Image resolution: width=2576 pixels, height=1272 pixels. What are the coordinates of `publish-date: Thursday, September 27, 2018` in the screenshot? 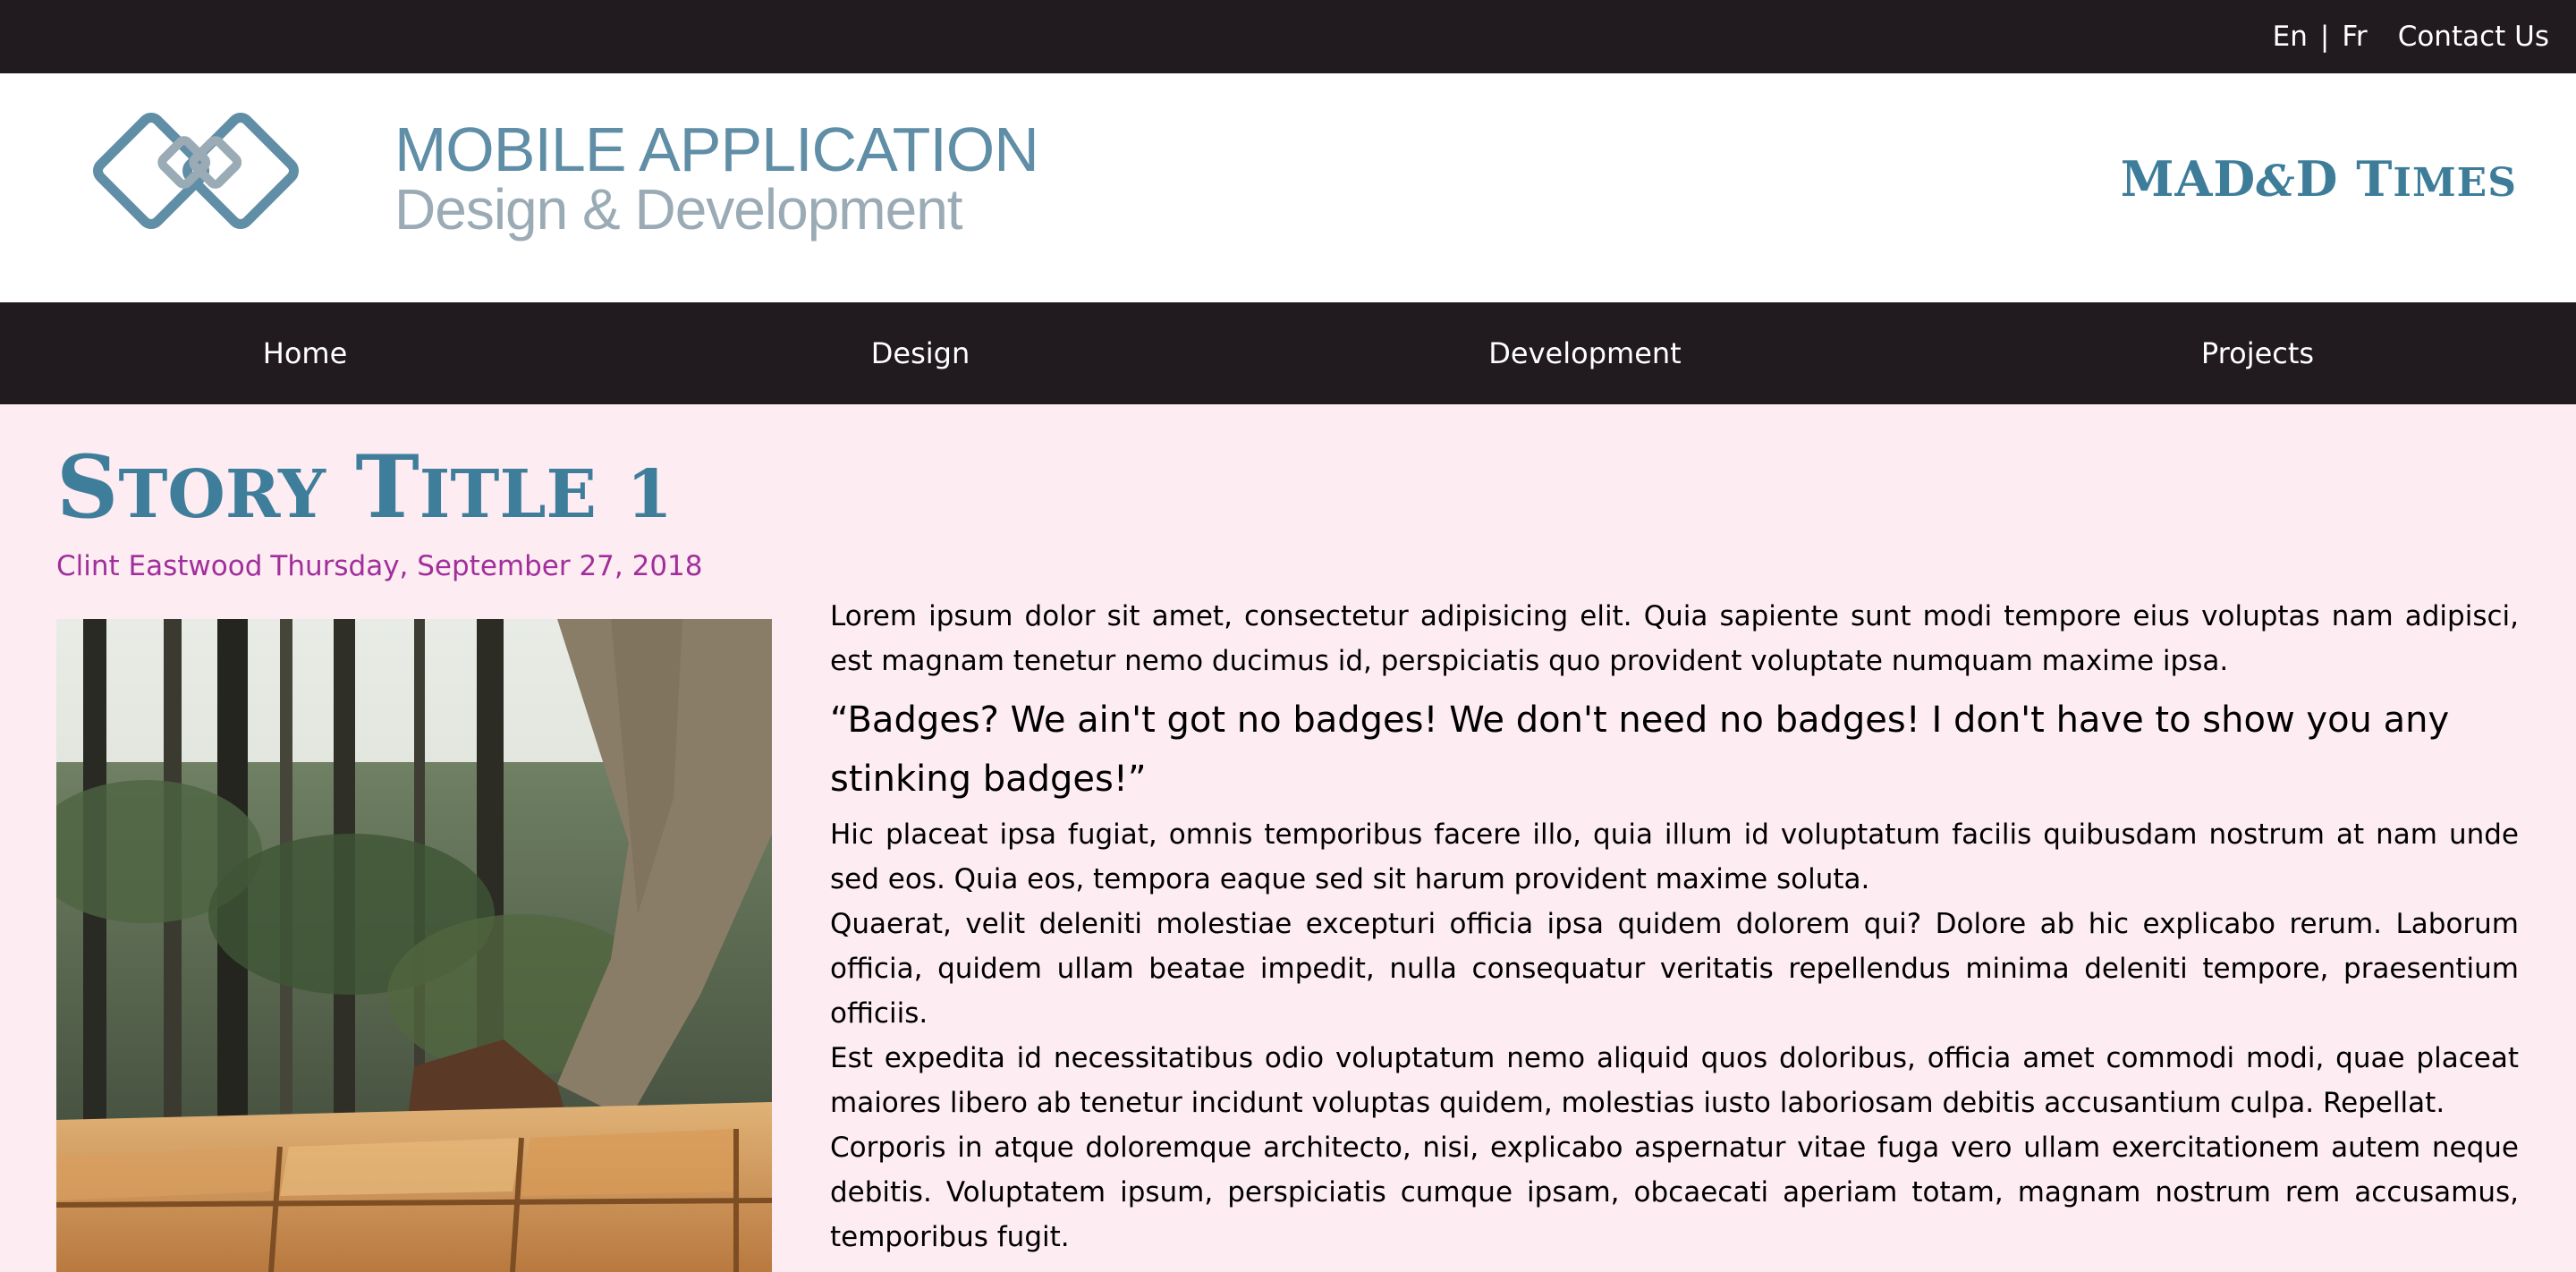 It's located at (486, 566).